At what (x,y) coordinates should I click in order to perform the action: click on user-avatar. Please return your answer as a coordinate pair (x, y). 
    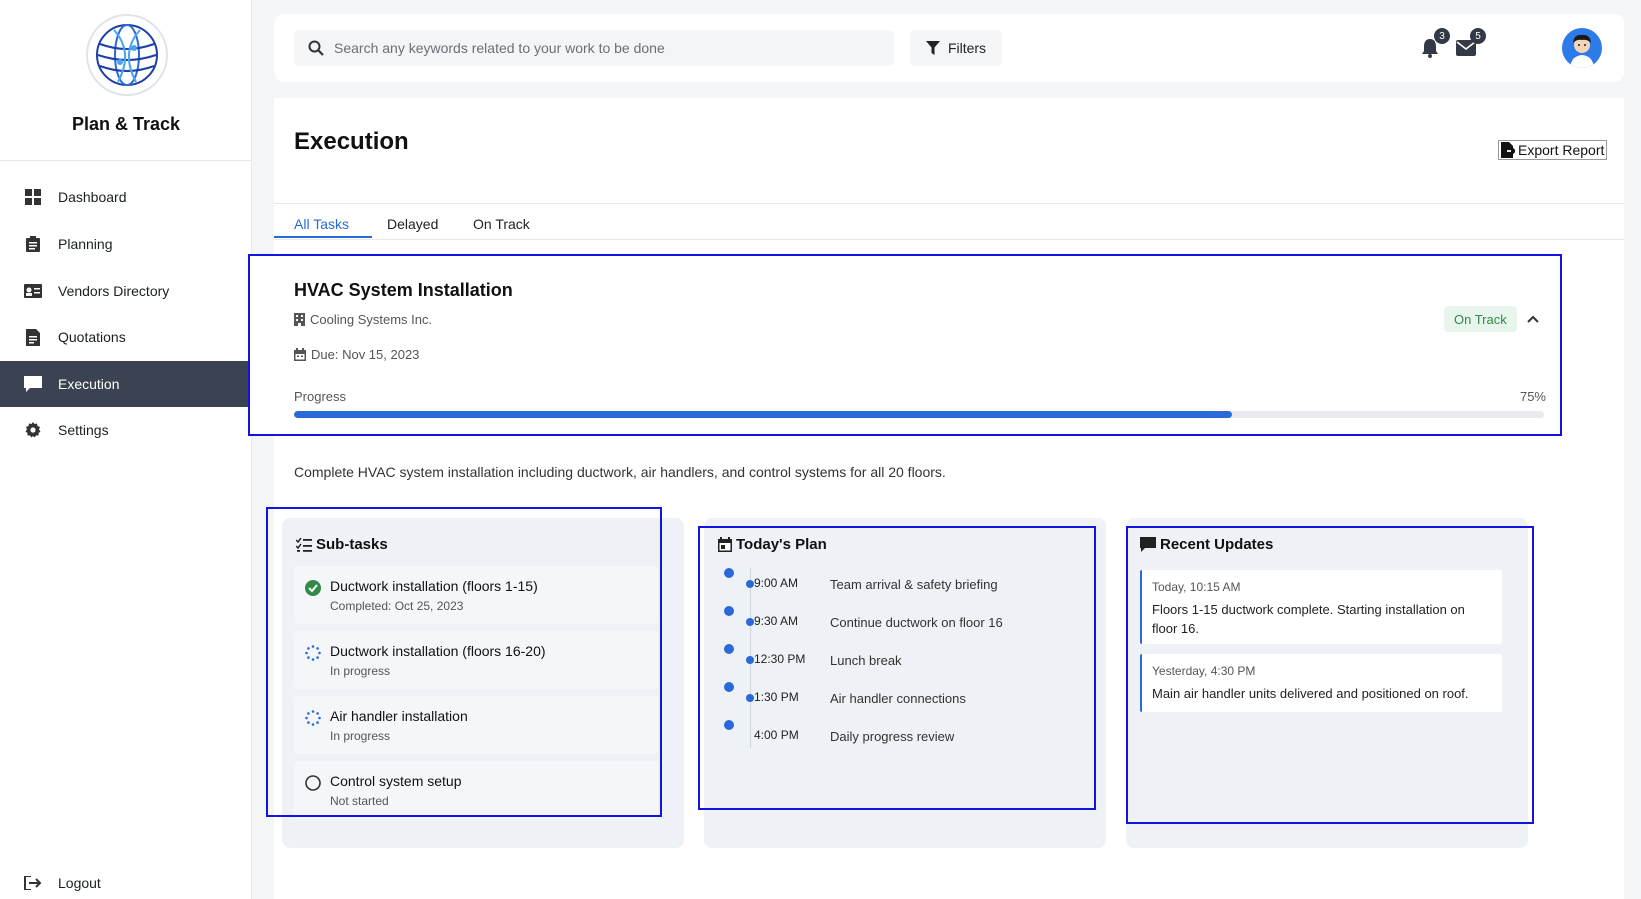
    Looking at the image, I should click on (1582, 48).